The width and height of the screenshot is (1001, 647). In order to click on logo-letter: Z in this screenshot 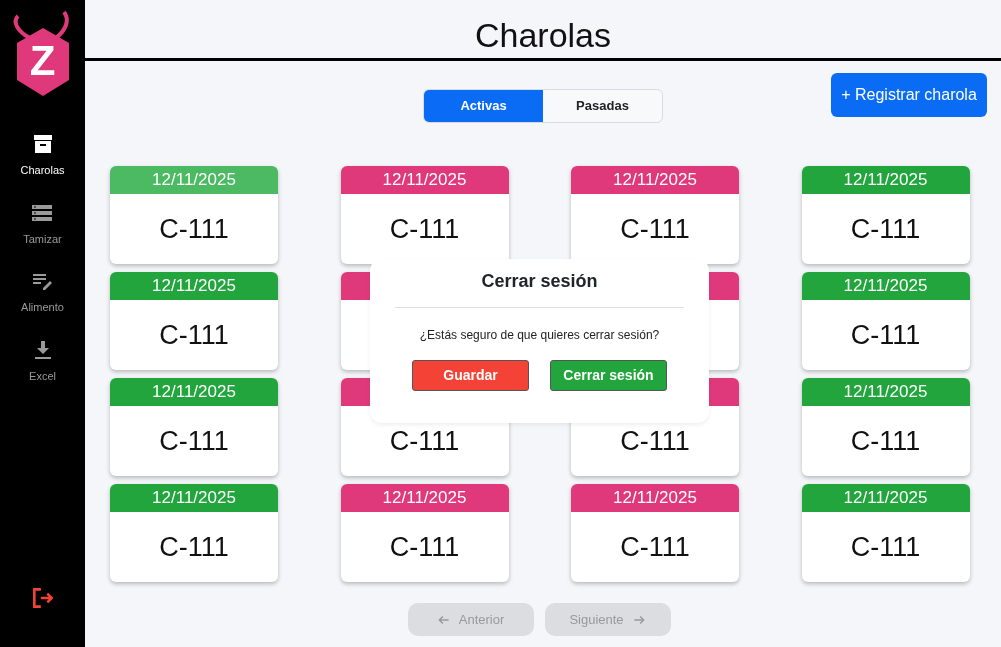, I will do `click(42, 61)`.